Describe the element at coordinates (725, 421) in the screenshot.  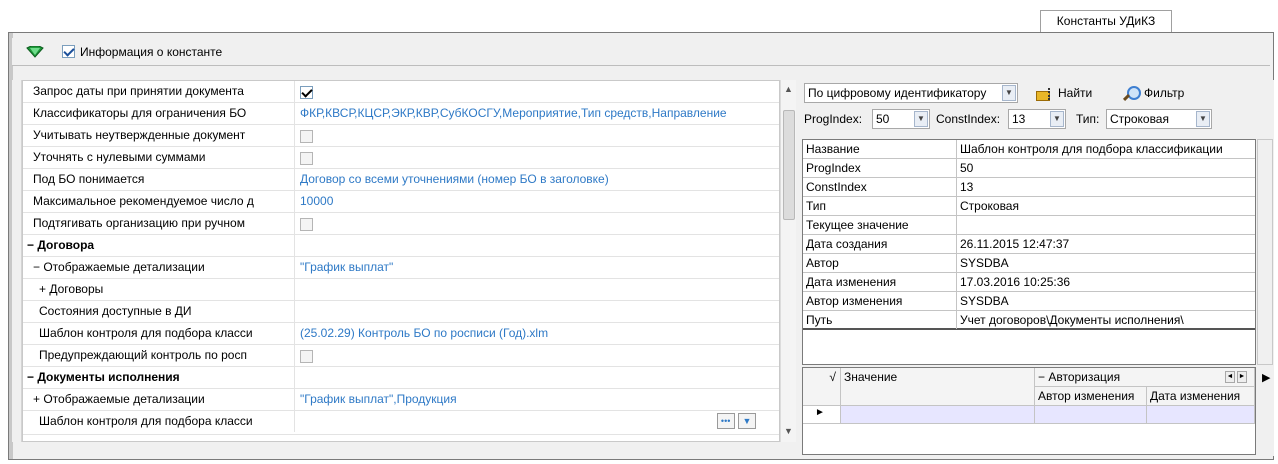
I see `ellipsis-icon: •••` at that location.